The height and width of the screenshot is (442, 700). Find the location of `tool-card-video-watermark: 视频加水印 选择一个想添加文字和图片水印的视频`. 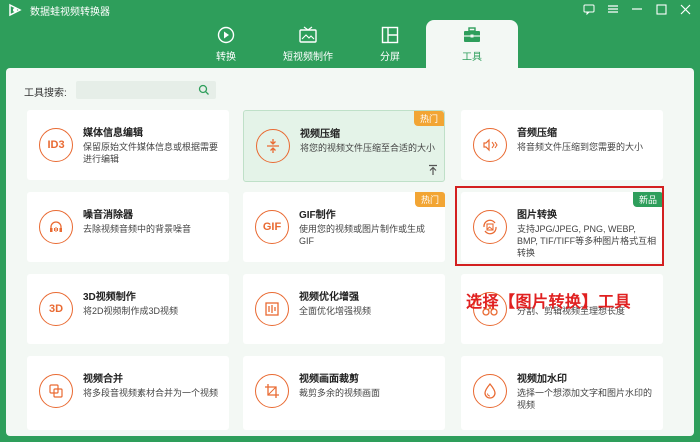

tool-card-video-watermark: 视频加水印 选择一个想添加文字和图片水印的视频 is located at coordinates (562, 393).